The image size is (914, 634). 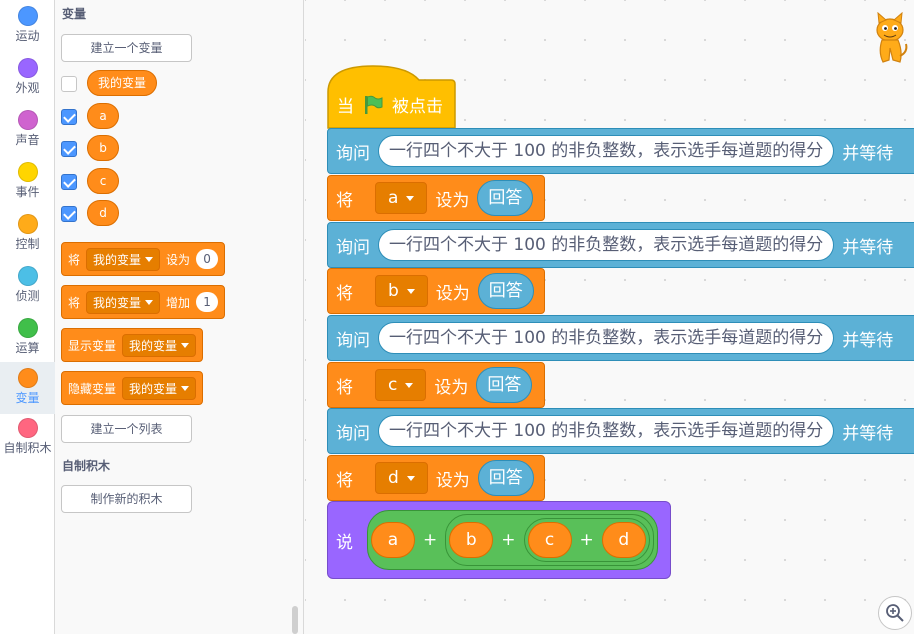 What do you see at coordinates (27, 440) in the screenshot?
I see `category-my-blocks: 自制积木` at bounding box center [27, 440].